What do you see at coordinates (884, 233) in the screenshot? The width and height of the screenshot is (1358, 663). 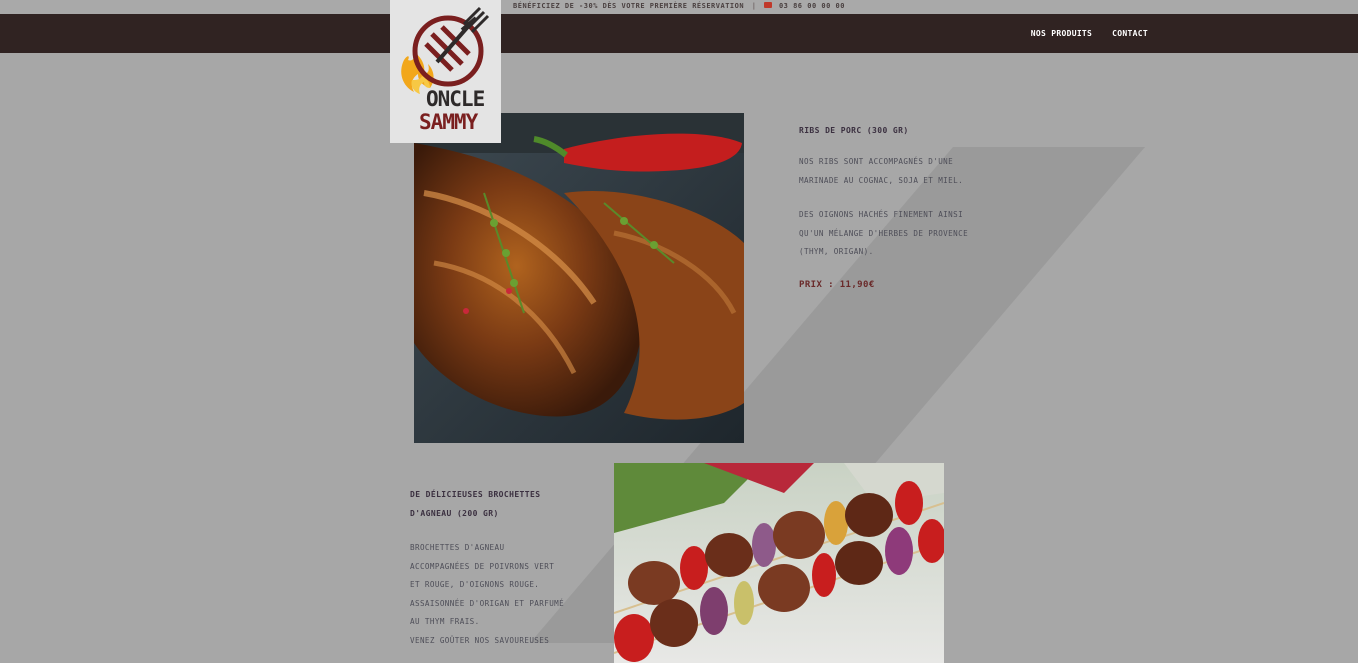 I see `product-desc-line: QU'UN MÉLANGE D'HERBES DE PROVENCE` at bounding box center [884, 233].